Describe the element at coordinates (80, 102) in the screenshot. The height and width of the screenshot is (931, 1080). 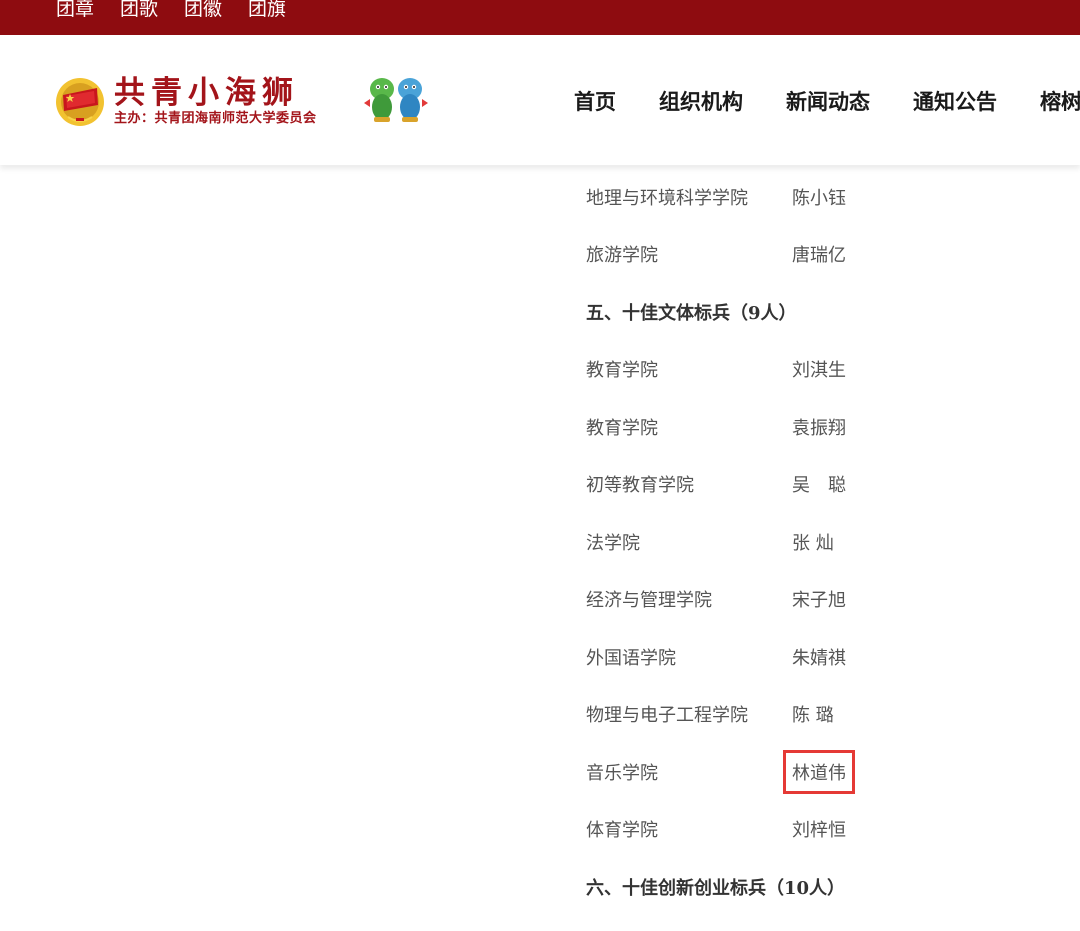
I see `youth-league-badge-icon` at that location.